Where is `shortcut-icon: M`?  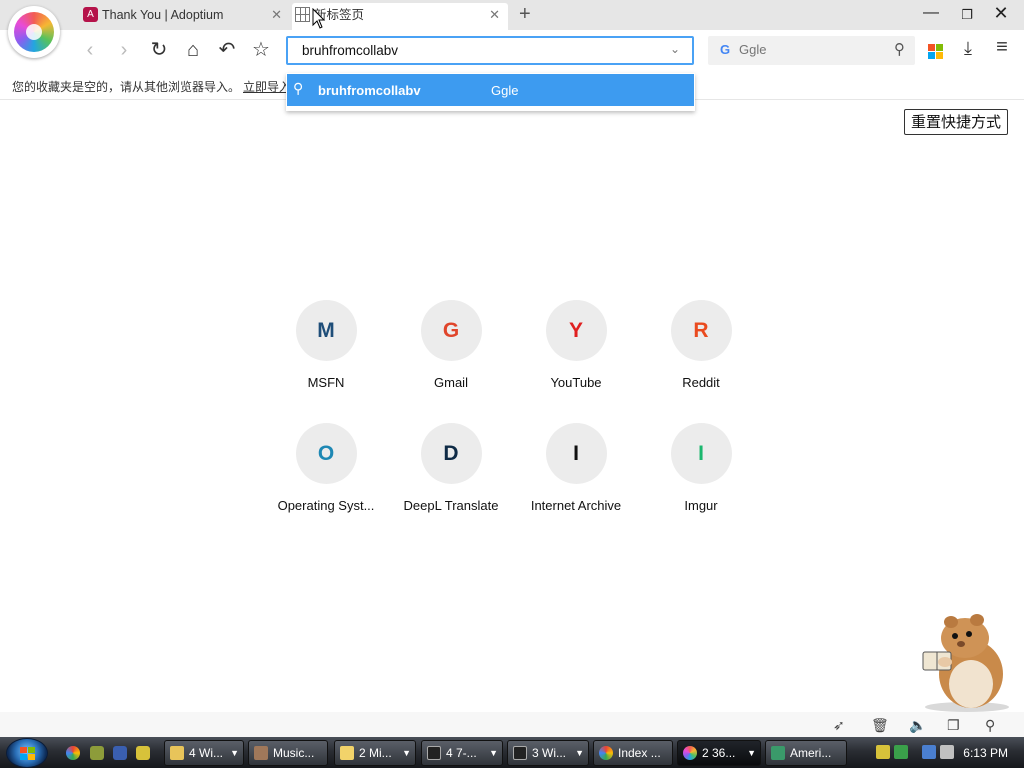 shortcut-icon: M is located at coordinates (326, 330).